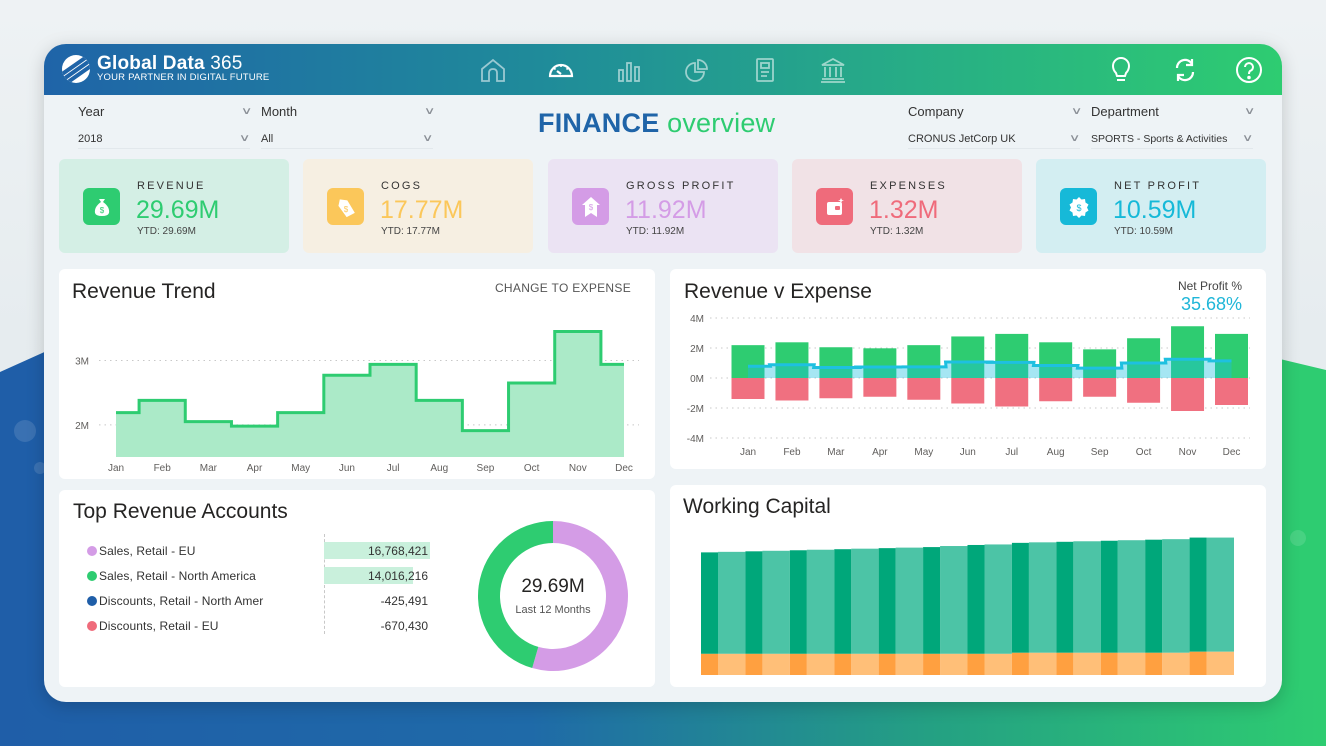 The image size is (1326, 746). I want to click on table-row: Sales, Retail - EU 16,768,421, so click(259, 550).